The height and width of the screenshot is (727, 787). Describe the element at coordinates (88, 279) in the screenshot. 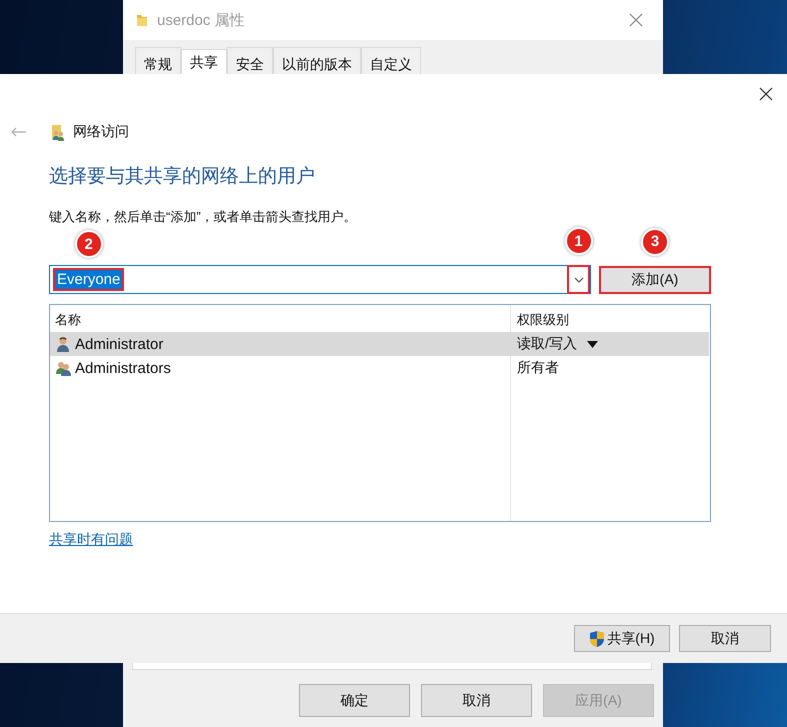

I see `selected-text: Everyone` at that location.